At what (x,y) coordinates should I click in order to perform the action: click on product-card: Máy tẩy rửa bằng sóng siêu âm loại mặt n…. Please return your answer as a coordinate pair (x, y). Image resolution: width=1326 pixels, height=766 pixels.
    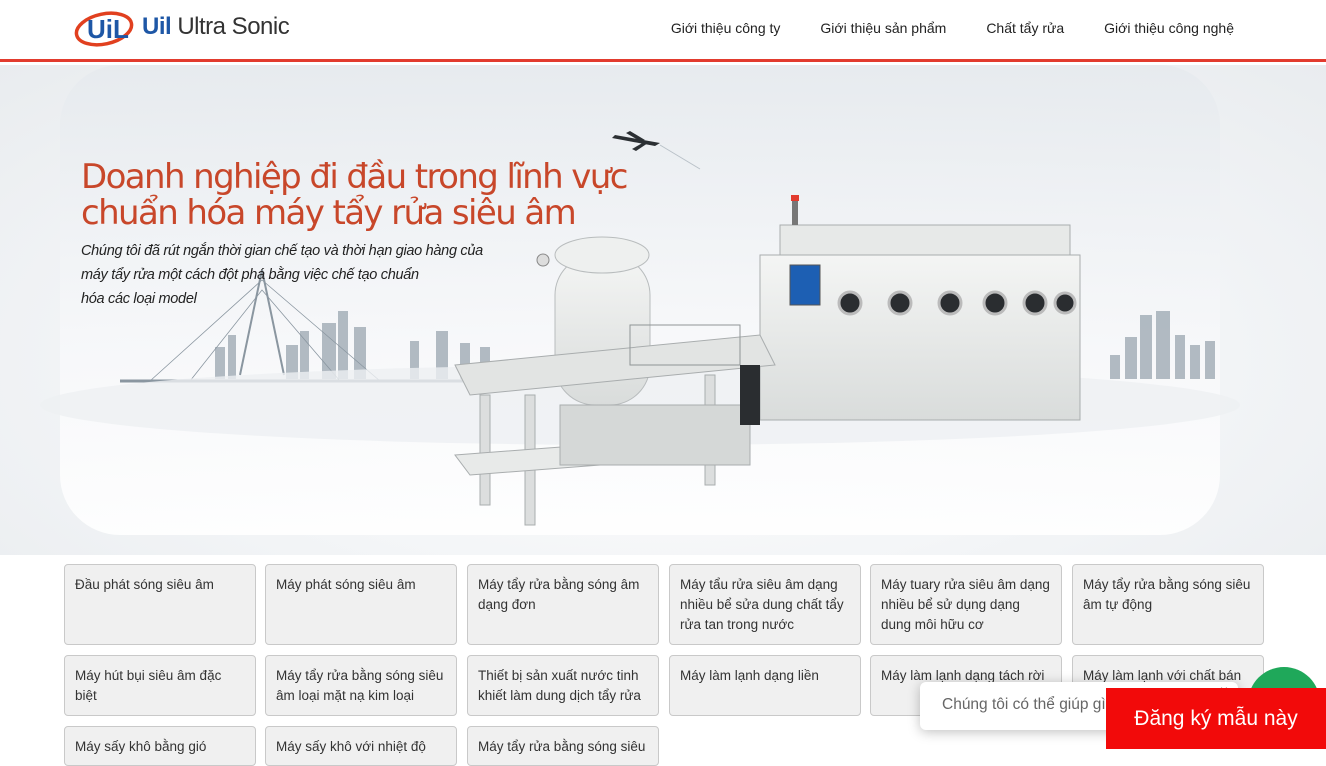
    Looking at the image, I should click on (361, 685).